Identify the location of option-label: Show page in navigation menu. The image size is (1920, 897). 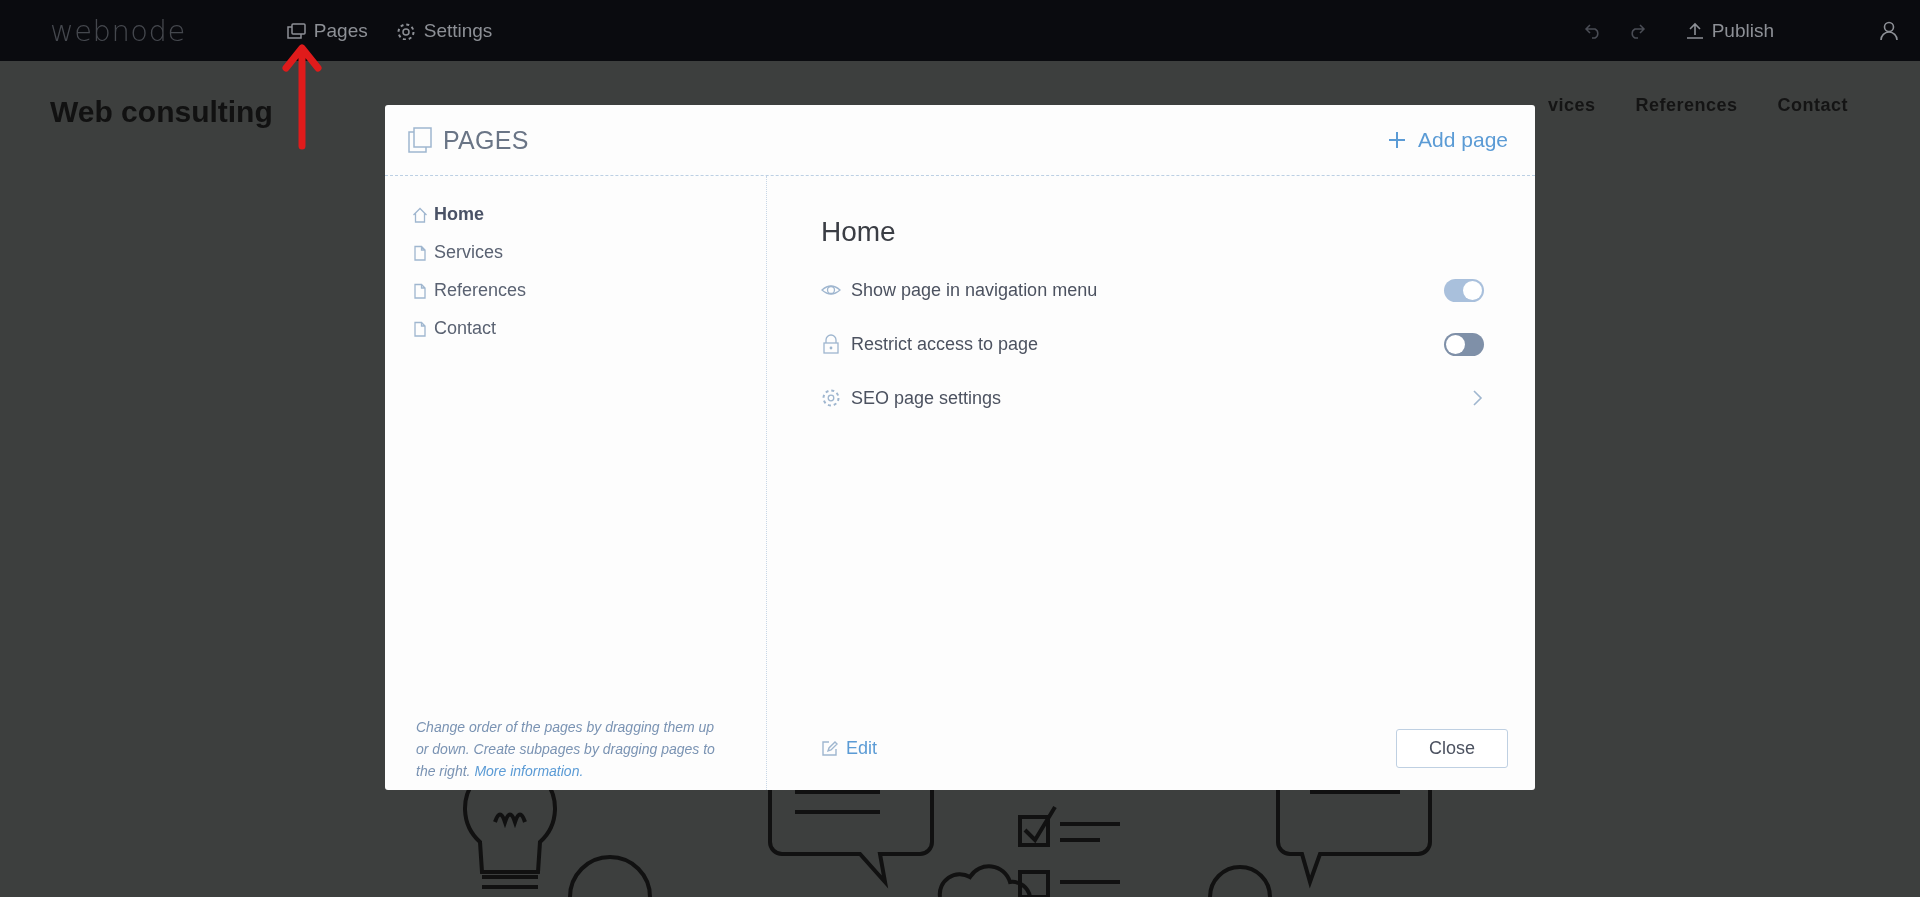
(974, 290).